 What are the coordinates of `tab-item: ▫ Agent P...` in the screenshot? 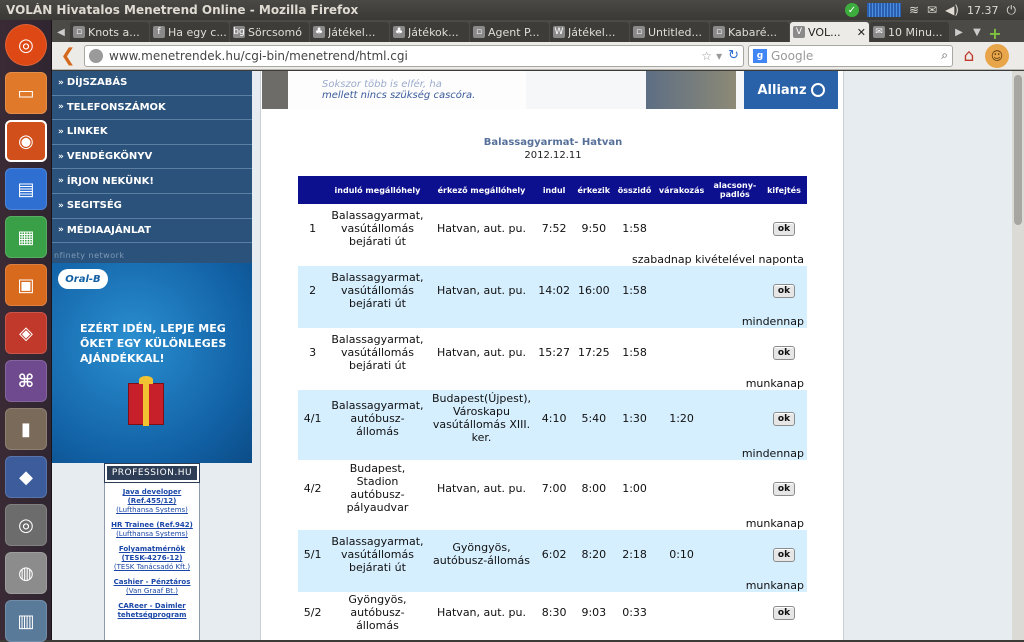 It's located at (509, 32).